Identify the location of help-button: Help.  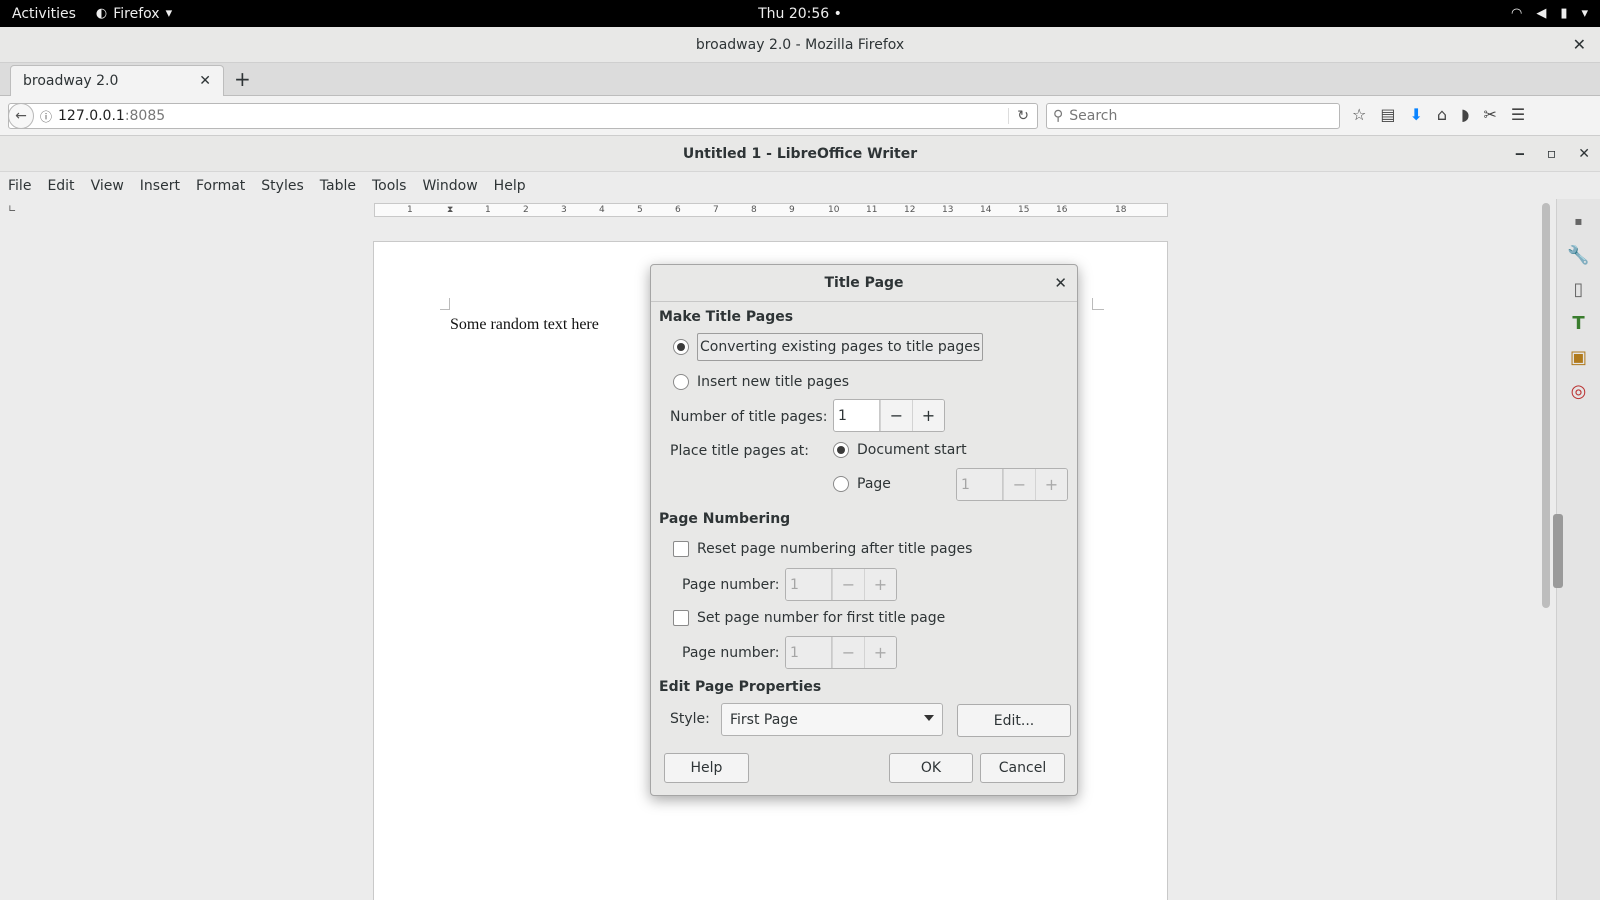
(706, 768).